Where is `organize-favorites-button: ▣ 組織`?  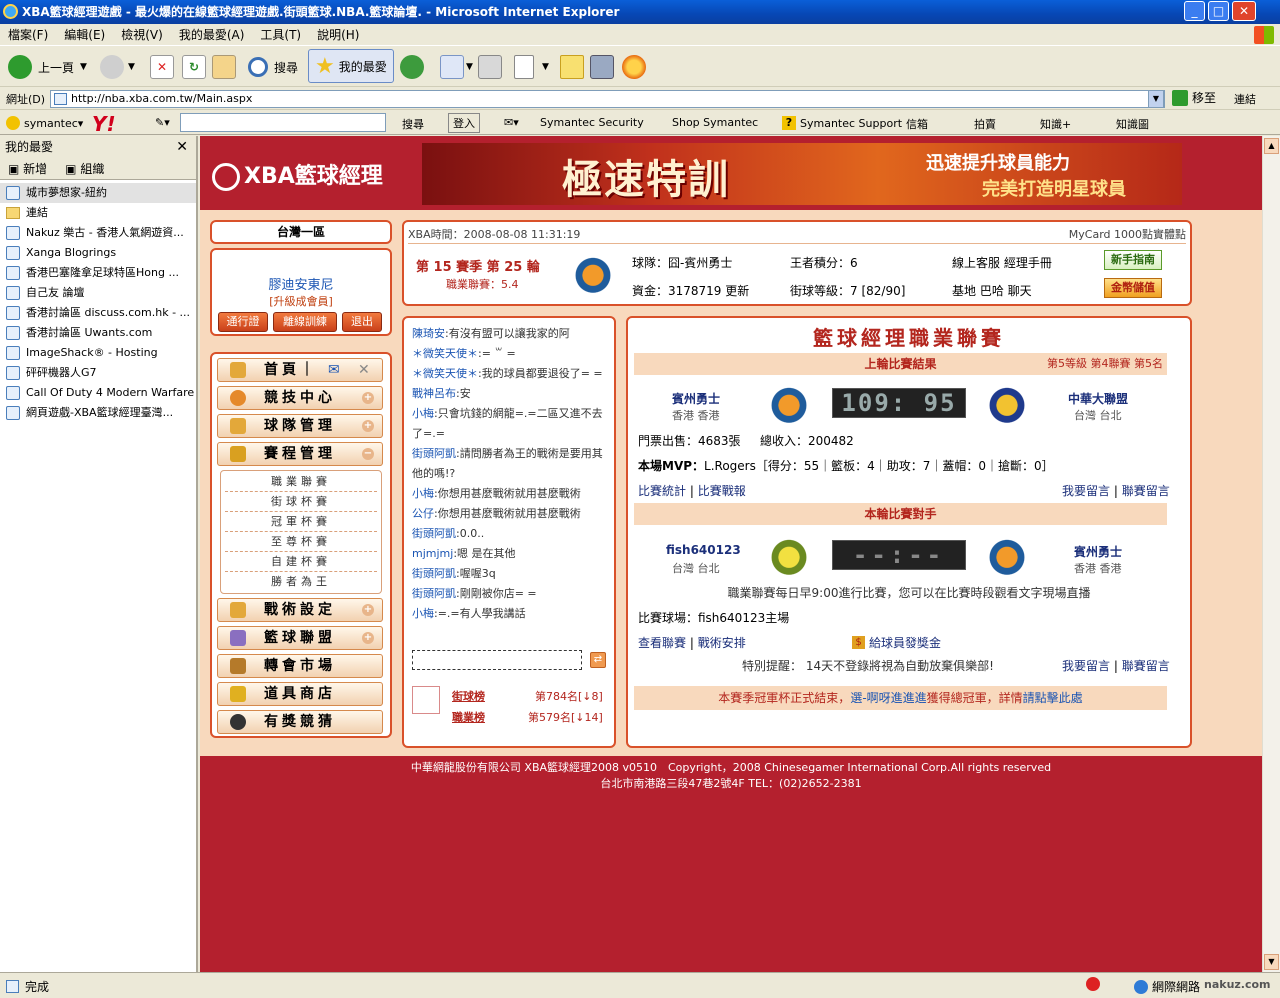
organize-favorites-button: ▣ 組織 is located at coordinates (84, 169).